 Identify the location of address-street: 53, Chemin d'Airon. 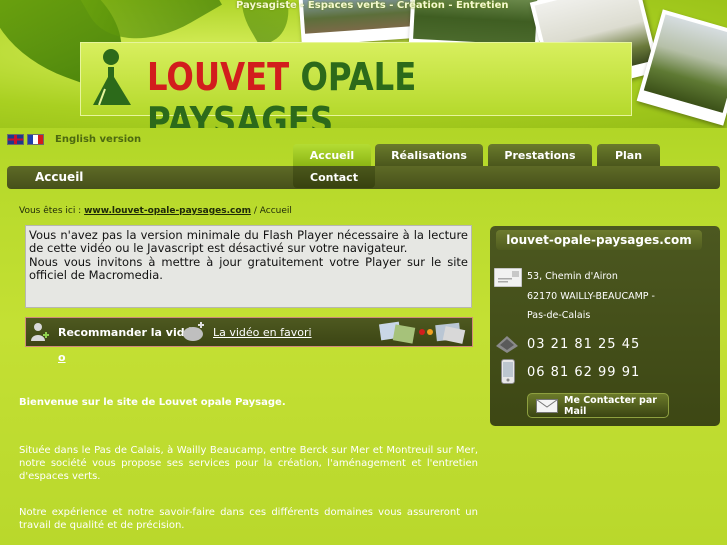
(572, 276).